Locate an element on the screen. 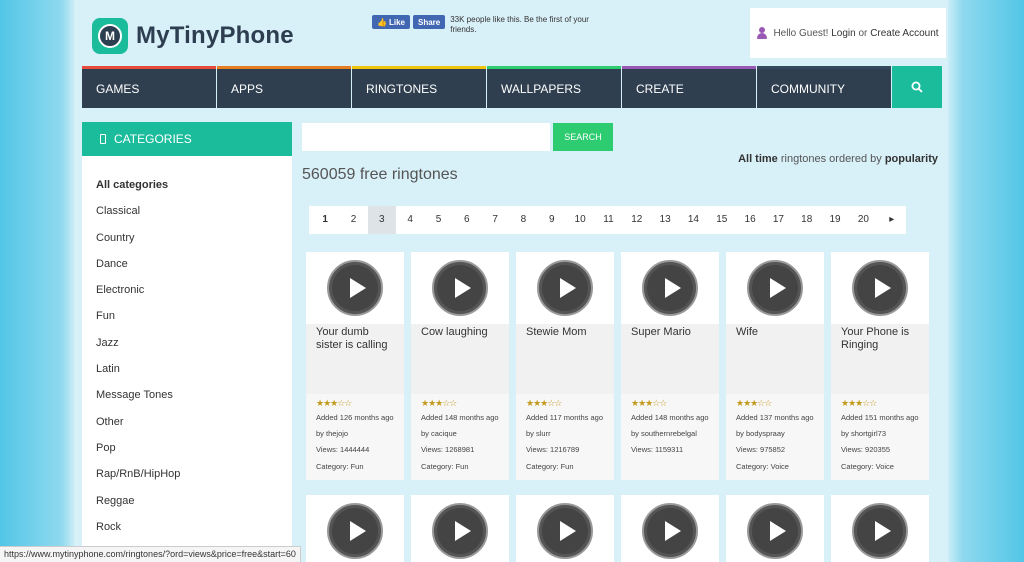  or-text: or is located at coordinates (863, 33).